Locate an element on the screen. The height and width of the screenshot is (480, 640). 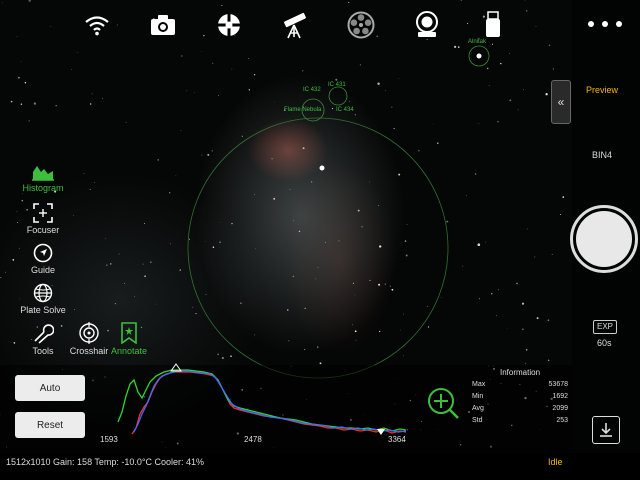
label-ic434: IC 434 is located at coordinates (345, 110).